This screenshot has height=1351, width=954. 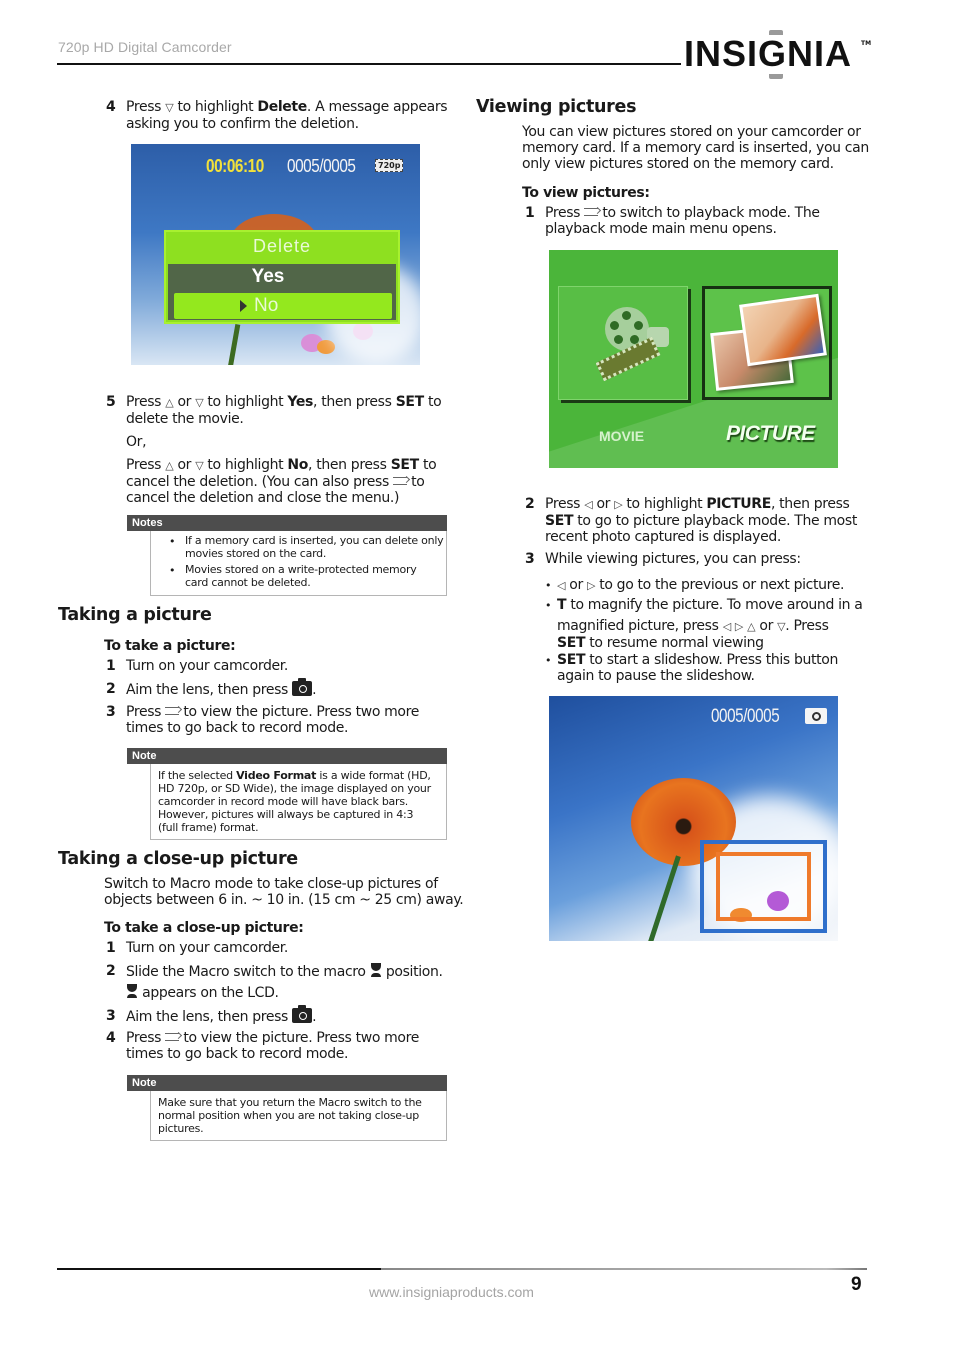 What do you see at coordinates (462, 1269) in the screenshot?
I see `footer-rule` at bounding box center [462, 1269].